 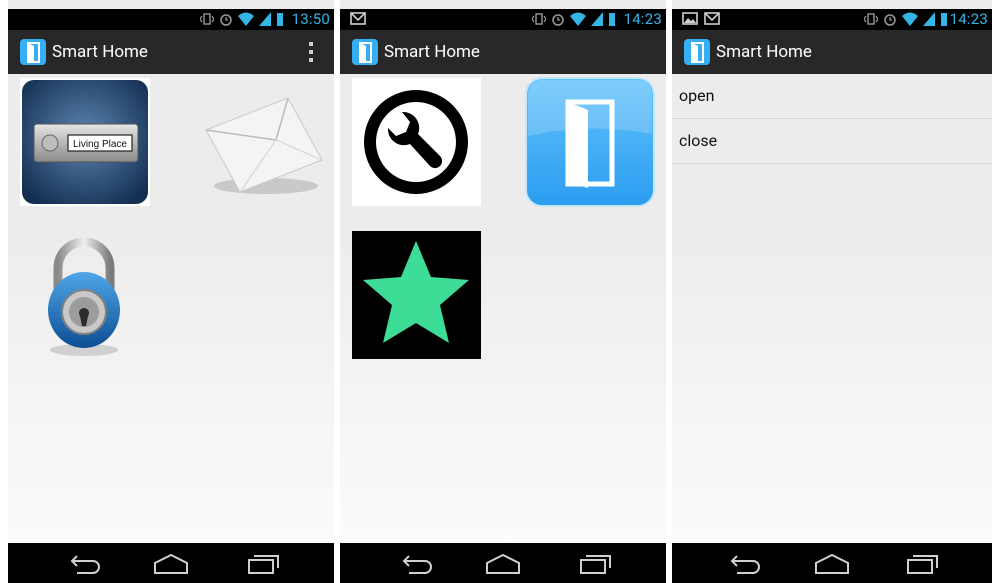 I want to click on list-item-label: close, so click(x=698, y=140).